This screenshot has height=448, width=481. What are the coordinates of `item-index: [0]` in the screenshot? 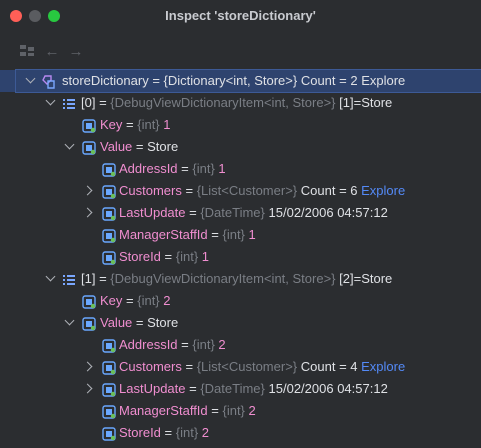 It's located at (88, 102).